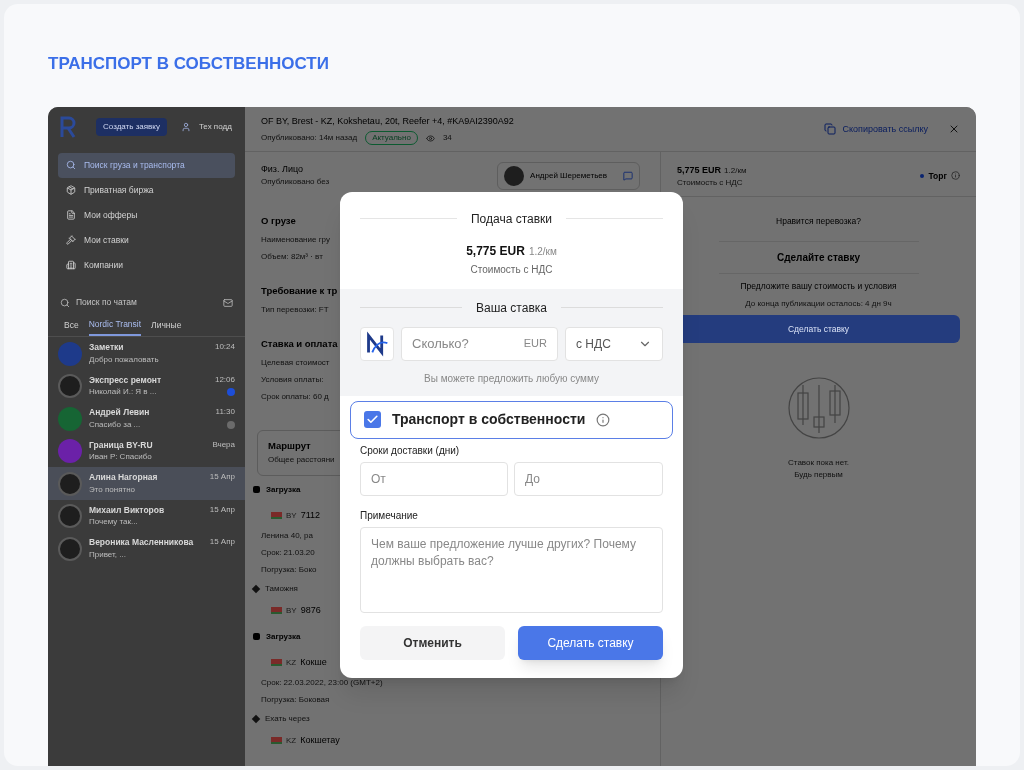  I want to click on vat-select: с НДС, so click(614, 343).